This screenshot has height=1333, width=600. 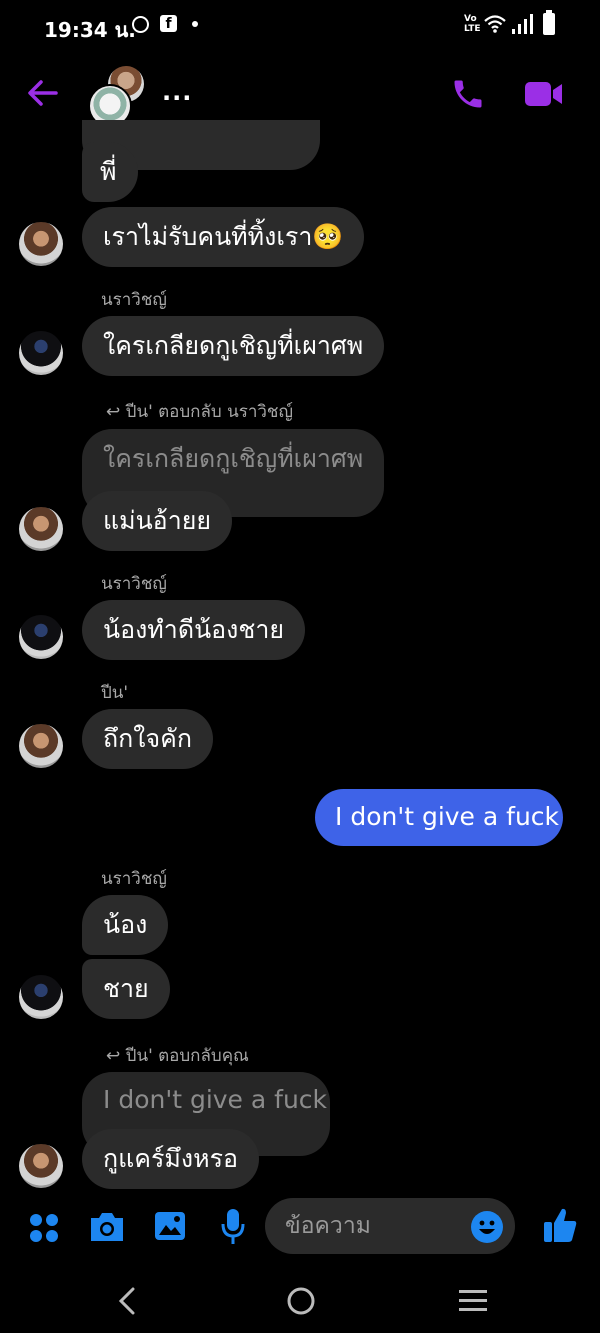 I want to click on phone-icon, so click(x=468, y=94).